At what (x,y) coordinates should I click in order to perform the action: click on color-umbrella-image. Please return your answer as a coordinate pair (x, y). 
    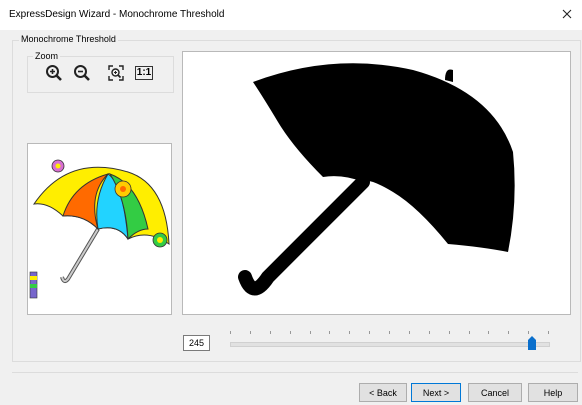
    Looking at the image, I should click on (99, 229).